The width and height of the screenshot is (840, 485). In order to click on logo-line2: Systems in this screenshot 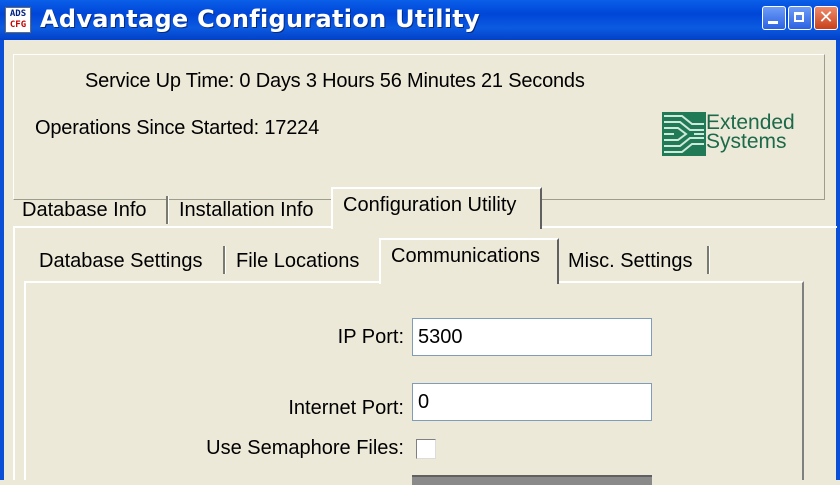, I will do `click(746, 141)`.